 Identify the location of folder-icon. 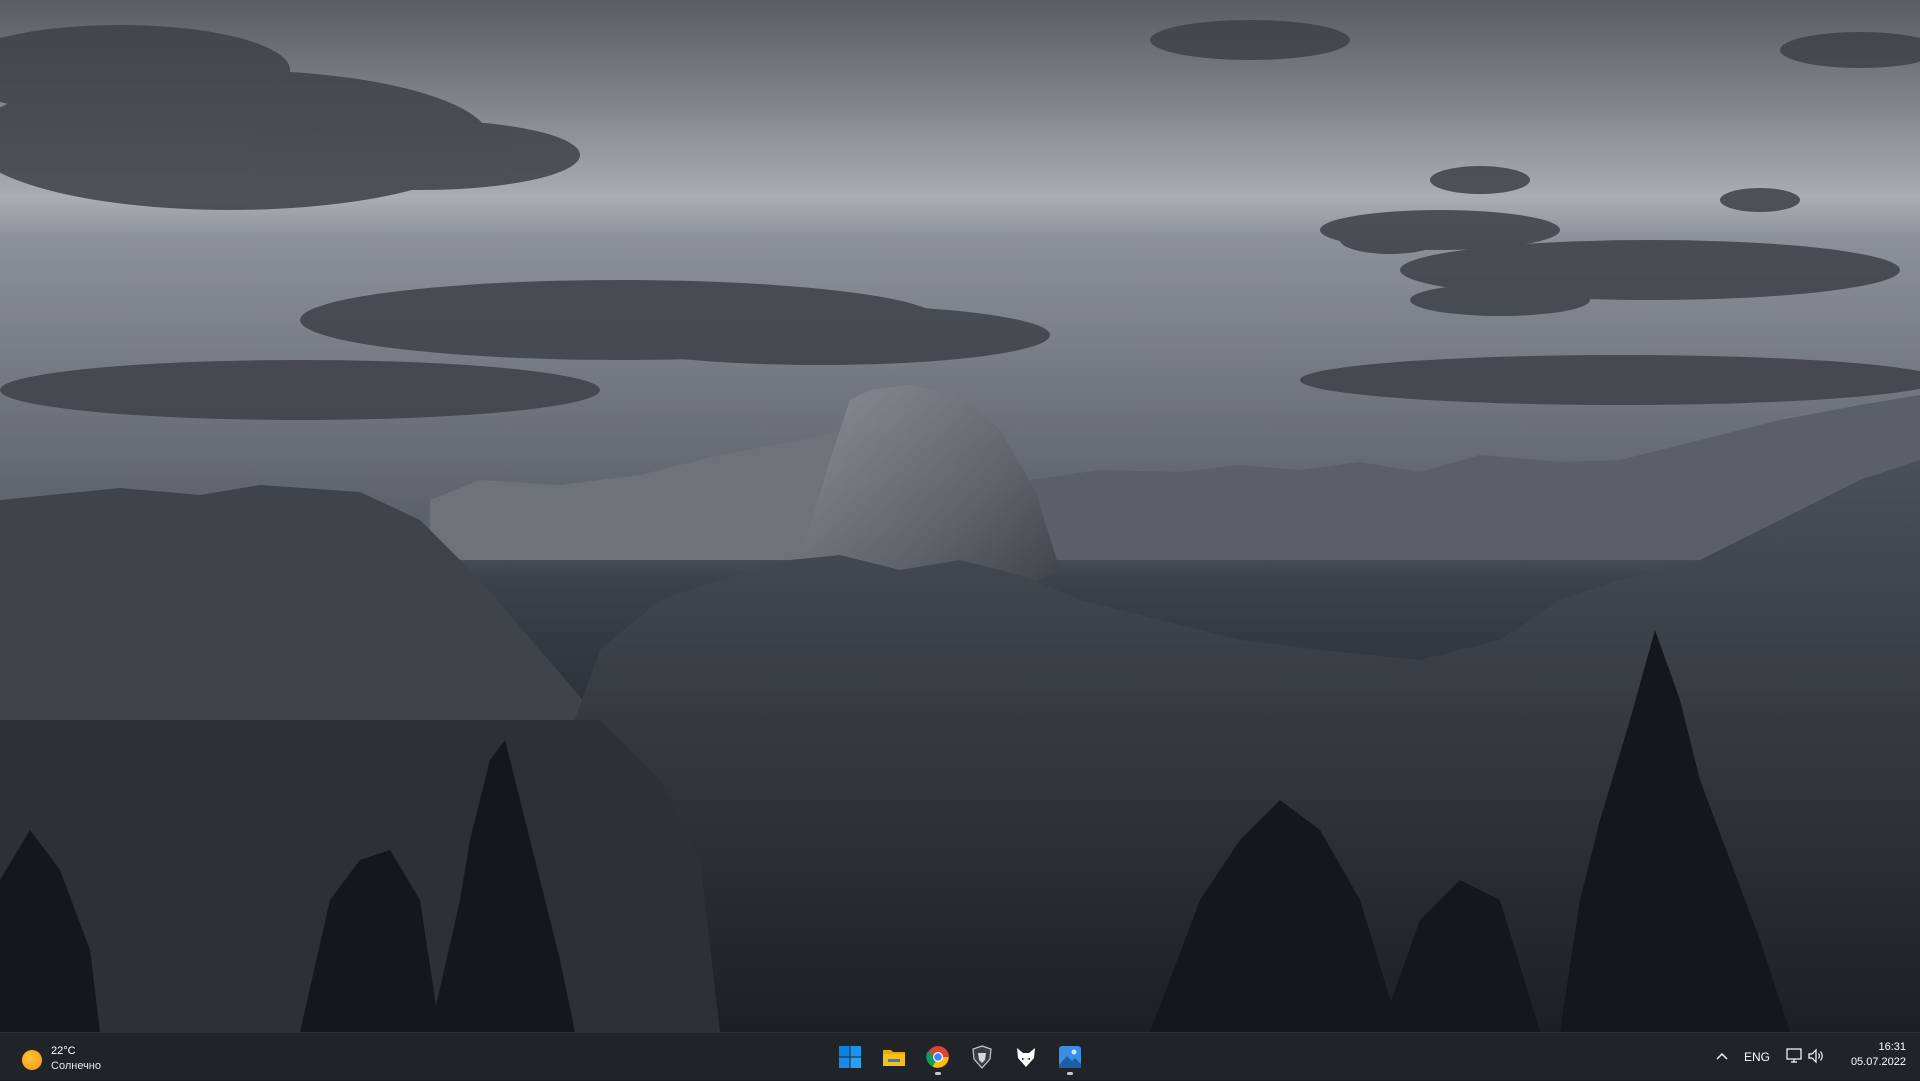
(894, 1058).